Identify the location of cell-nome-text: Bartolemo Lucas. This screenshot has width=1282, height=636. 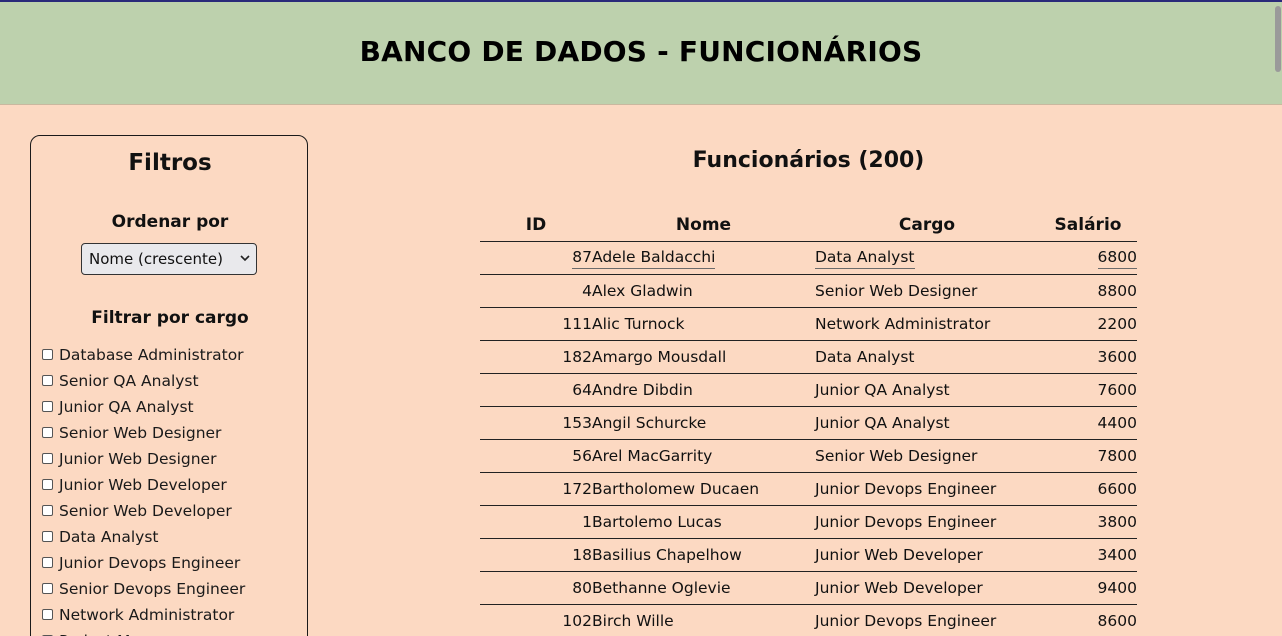
(657, 522).